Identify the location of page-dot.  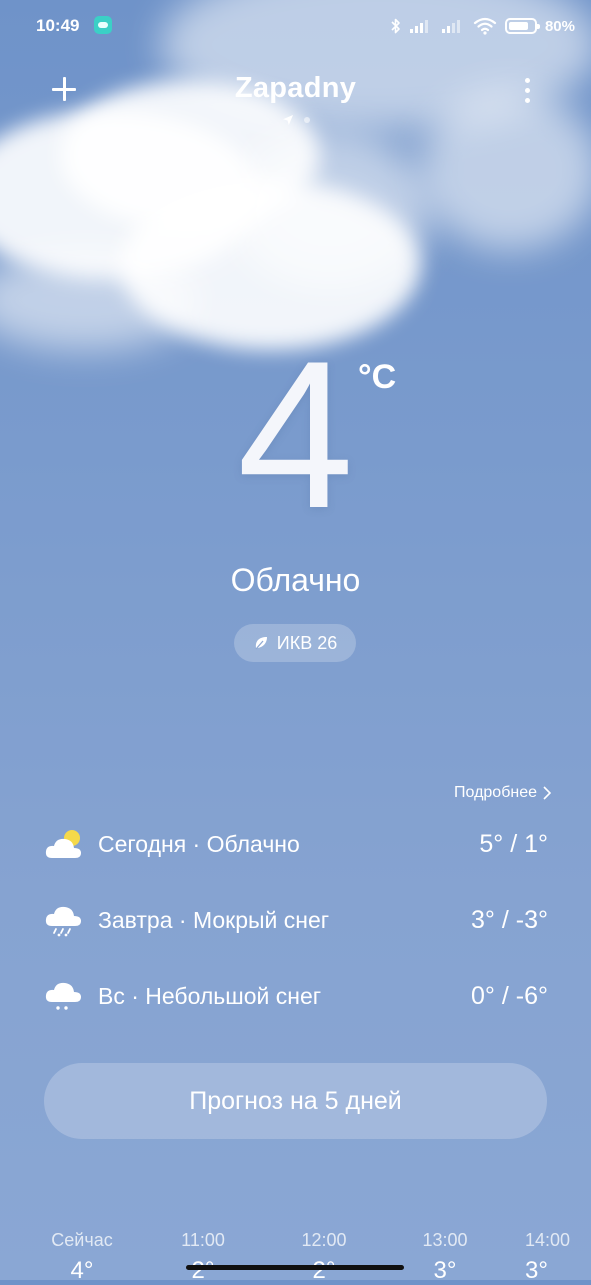
(306, 120).